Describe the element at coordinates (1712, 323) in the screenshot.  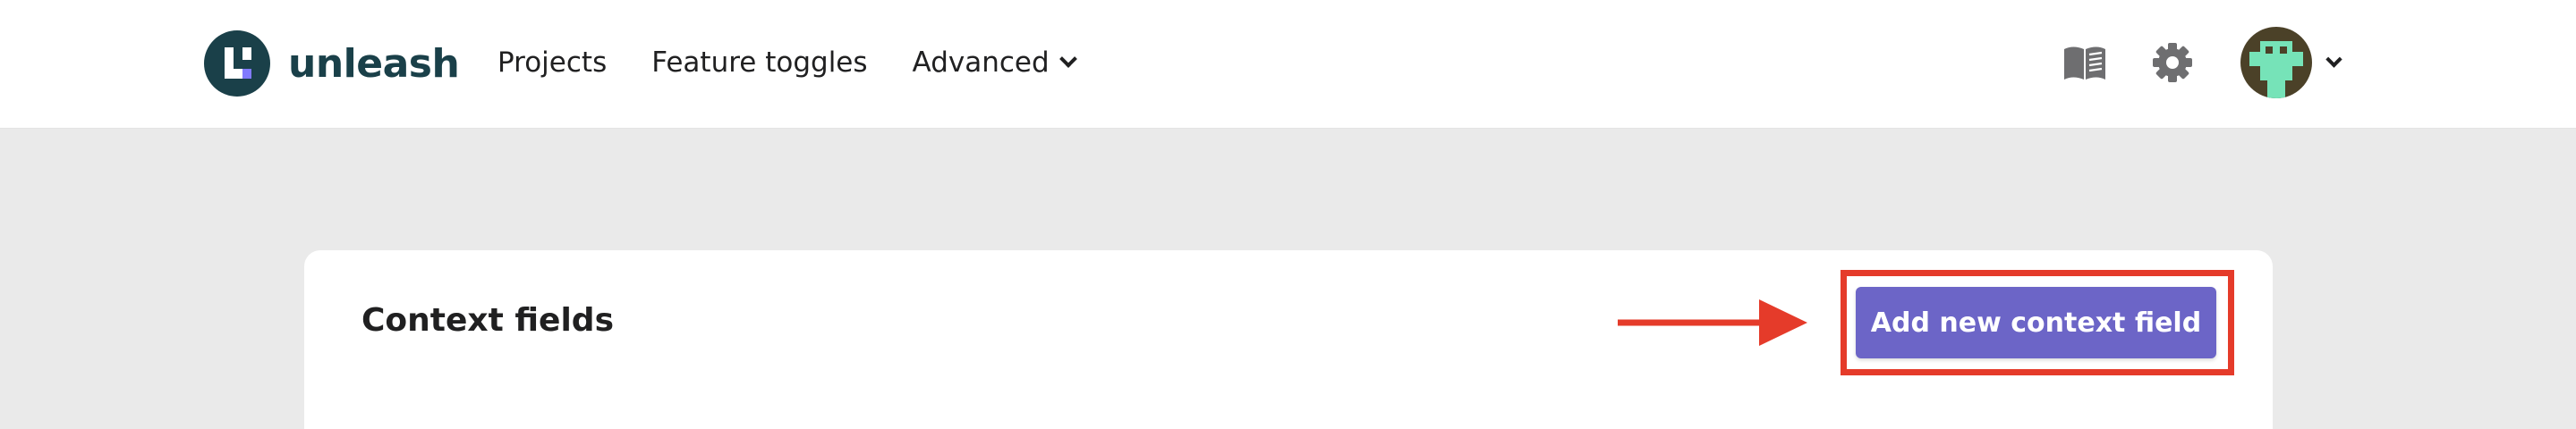
I see `annotation-arrow-icon` at that location.